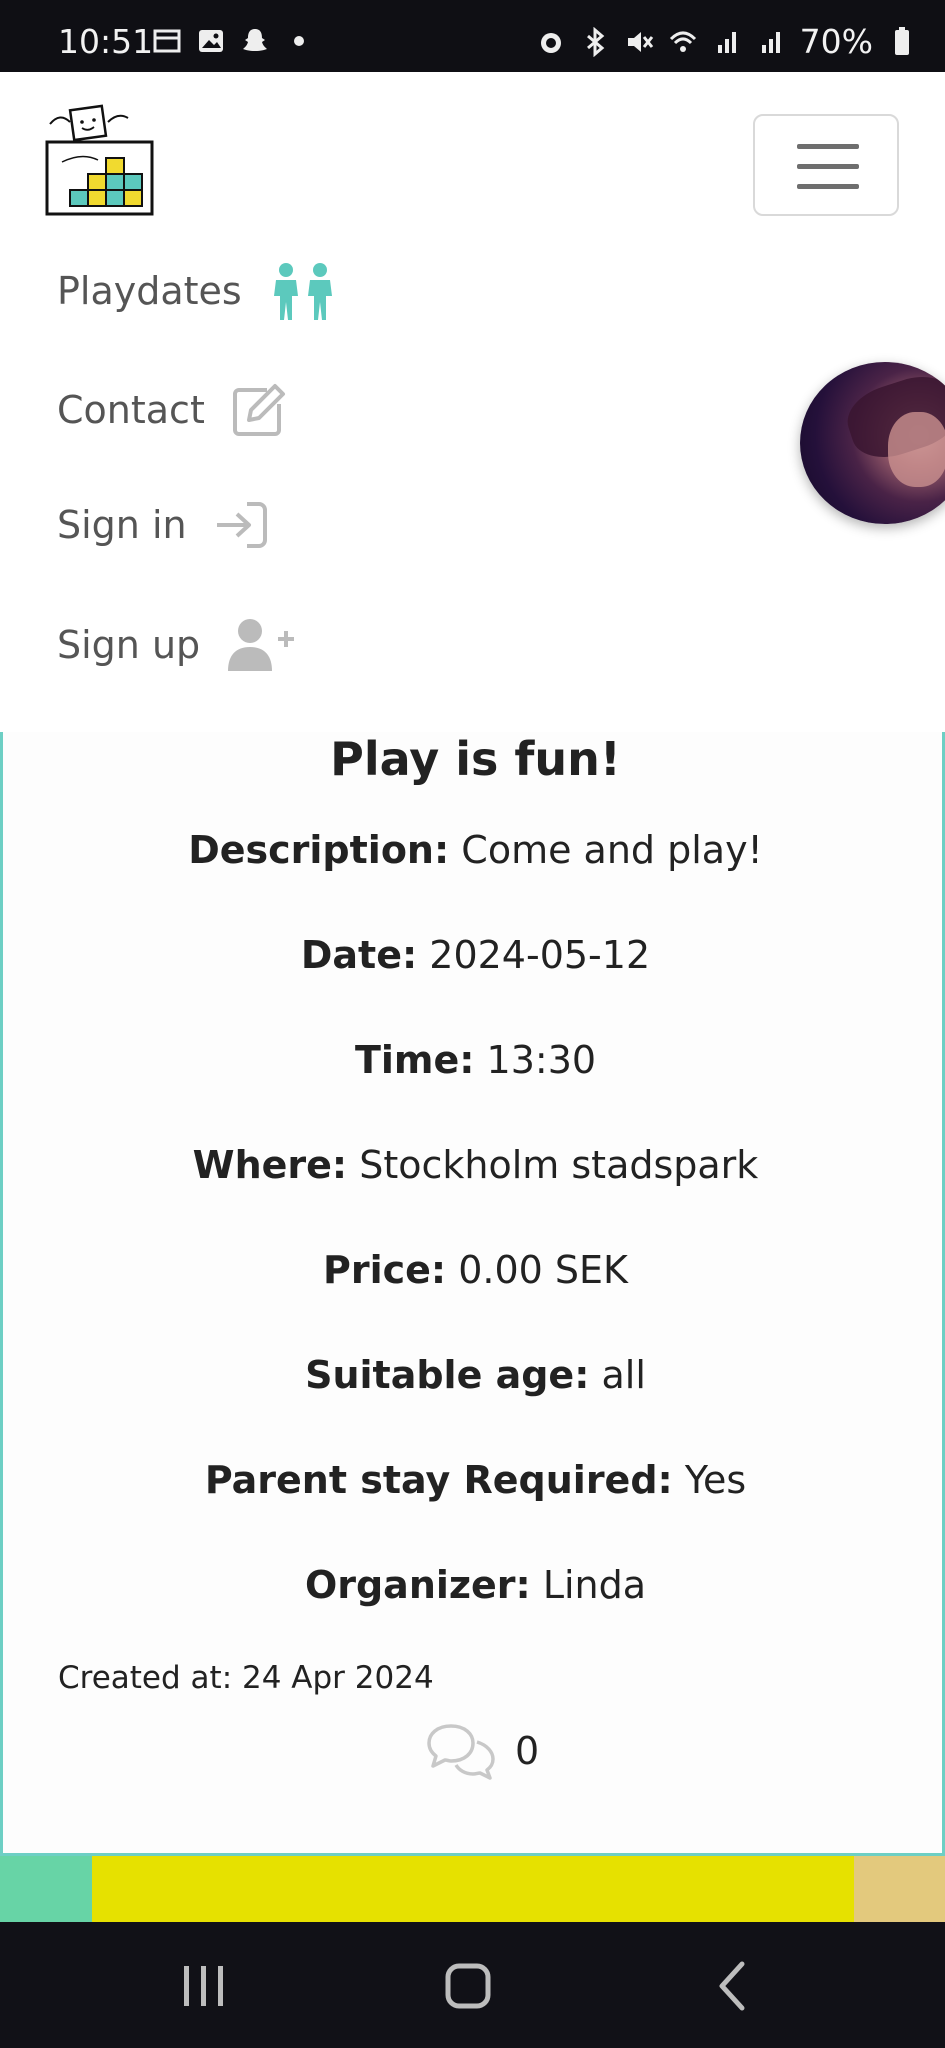 The width and height of the screenshot is (945, 2048). Describe the element at coordinates (475, 759) in the screenshot. I see `playdate-title: Play is fun!` at that location.